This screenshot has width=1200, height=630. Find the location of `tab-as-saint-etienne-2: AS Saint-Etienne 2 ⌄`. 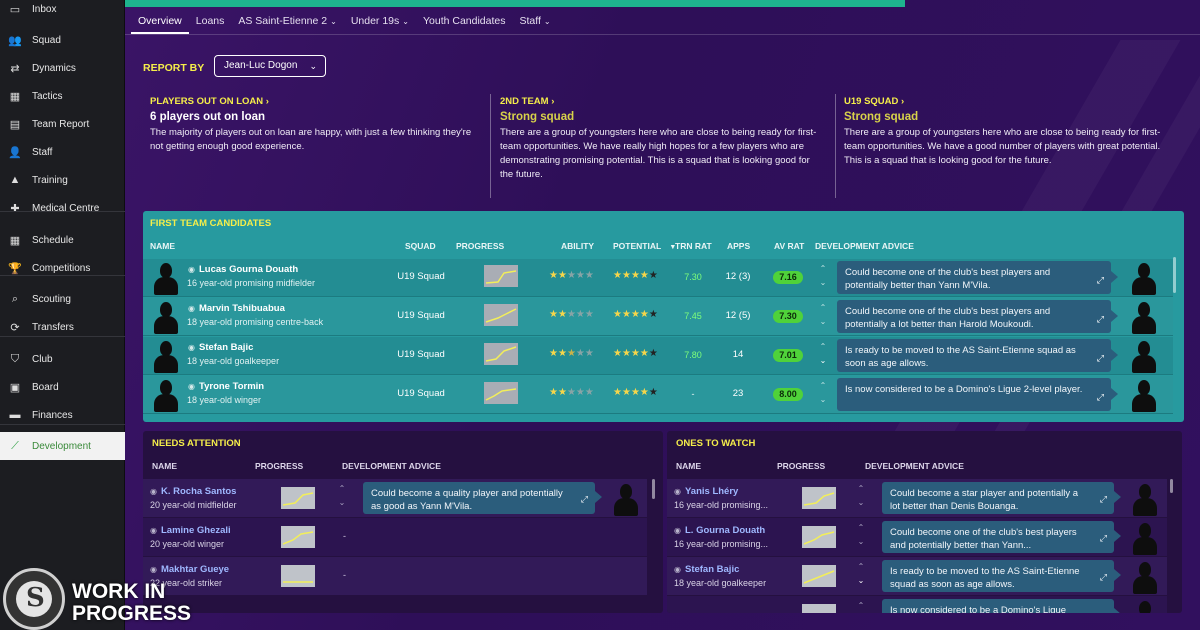

tab-as-saint-etienne-2: AS Saint-Etienne 2 ⌄ is located at coordinates (287, 22).